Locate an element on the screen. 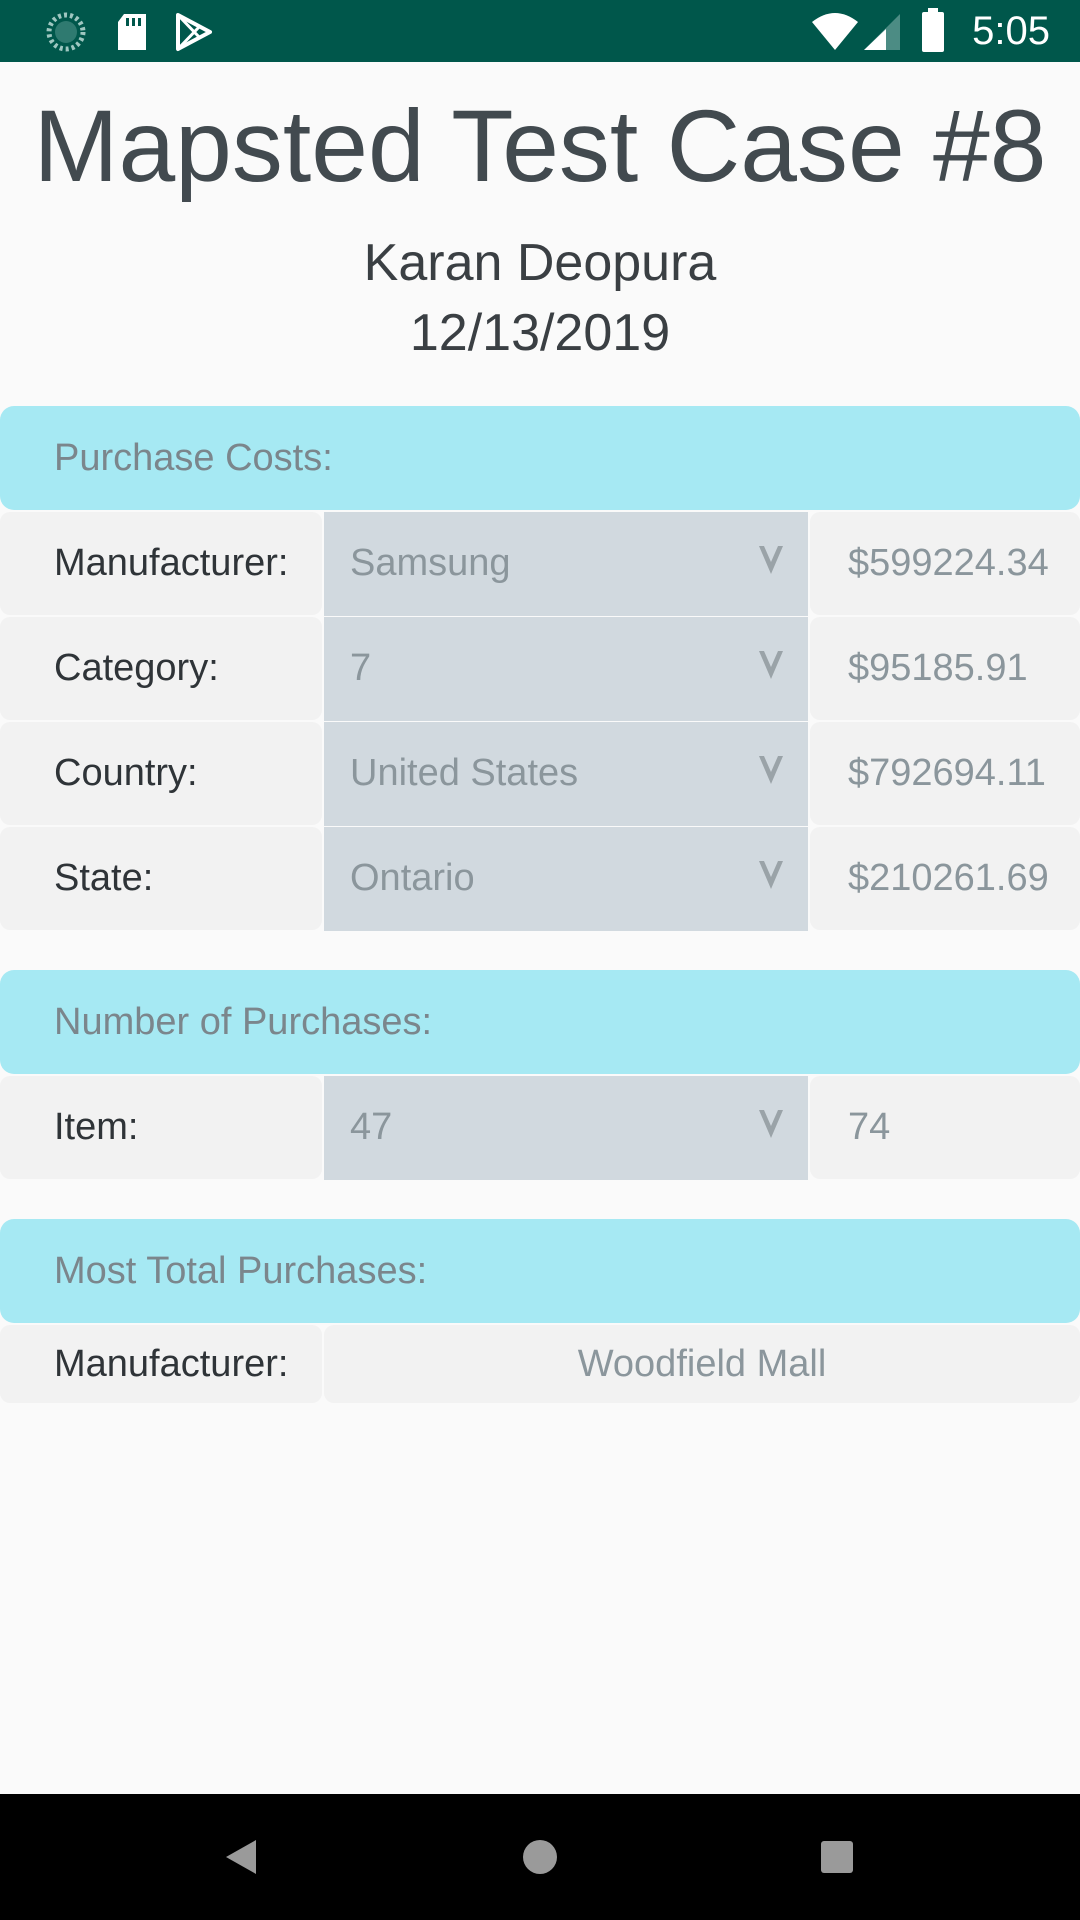  manufacturer-cost-cell: $599224.34 is located at coordinates (945, 563).